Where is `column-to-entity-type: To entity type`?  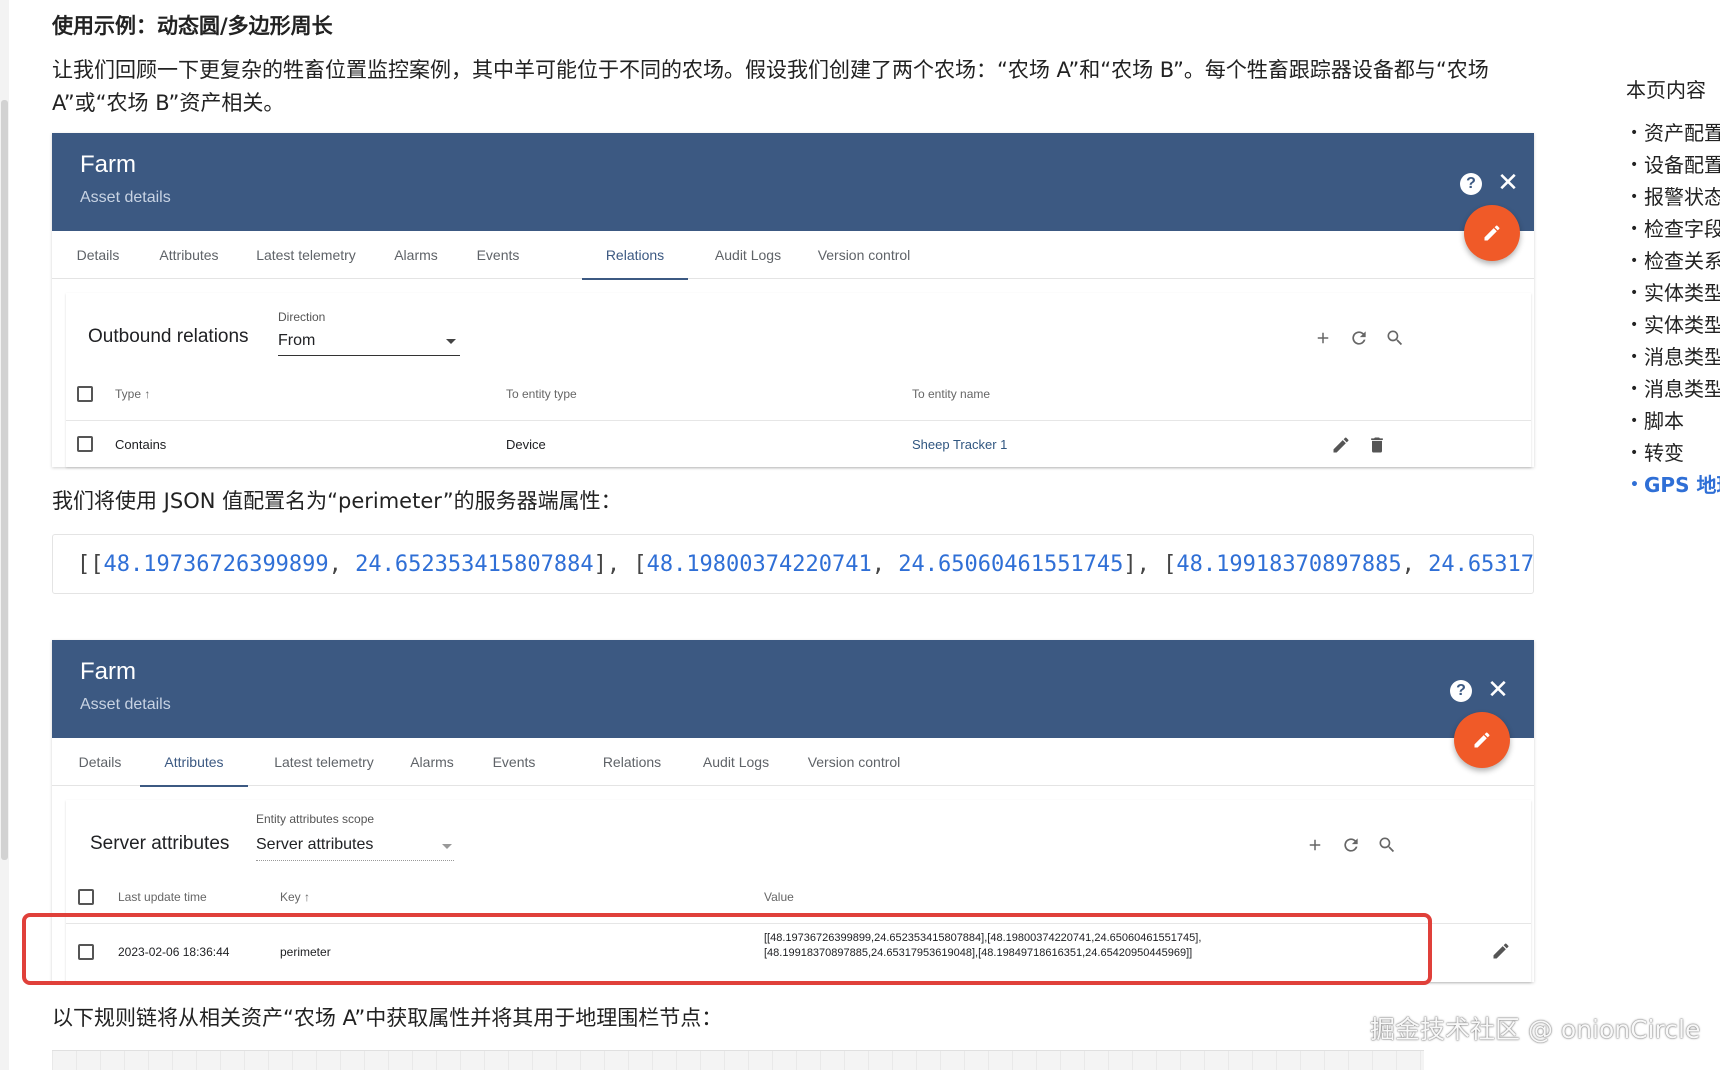
column-to-entity-type: To entity type is located at coordinates (541, 394).